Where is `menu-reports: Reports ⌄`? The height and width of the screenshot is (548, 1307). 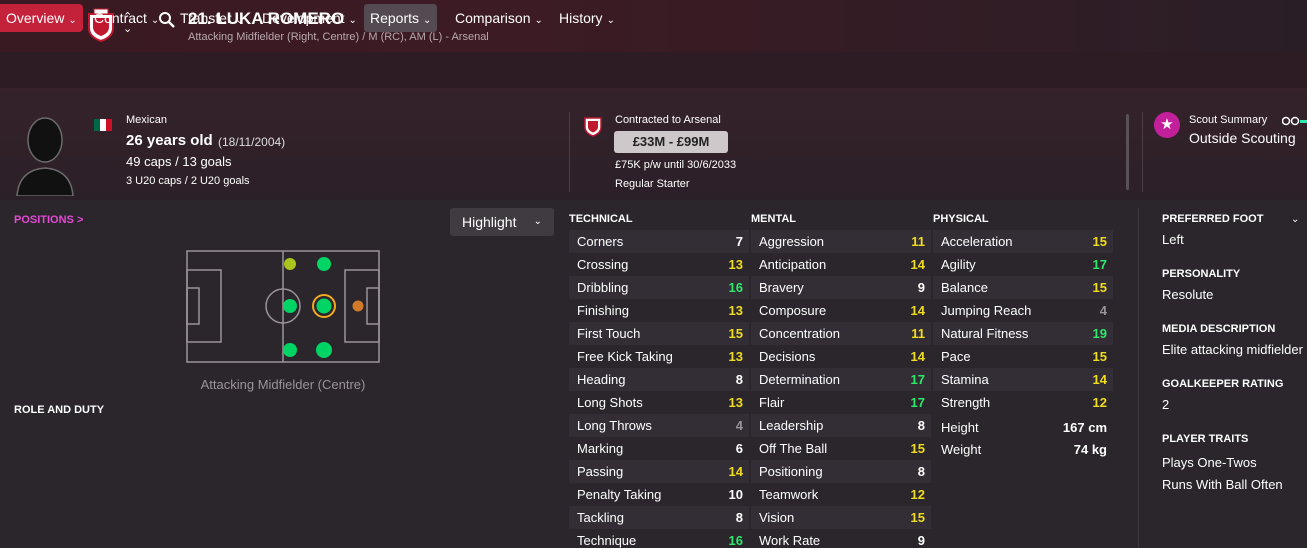 menu-reports: Reports ⌄ is located at coordinates (401, 18).